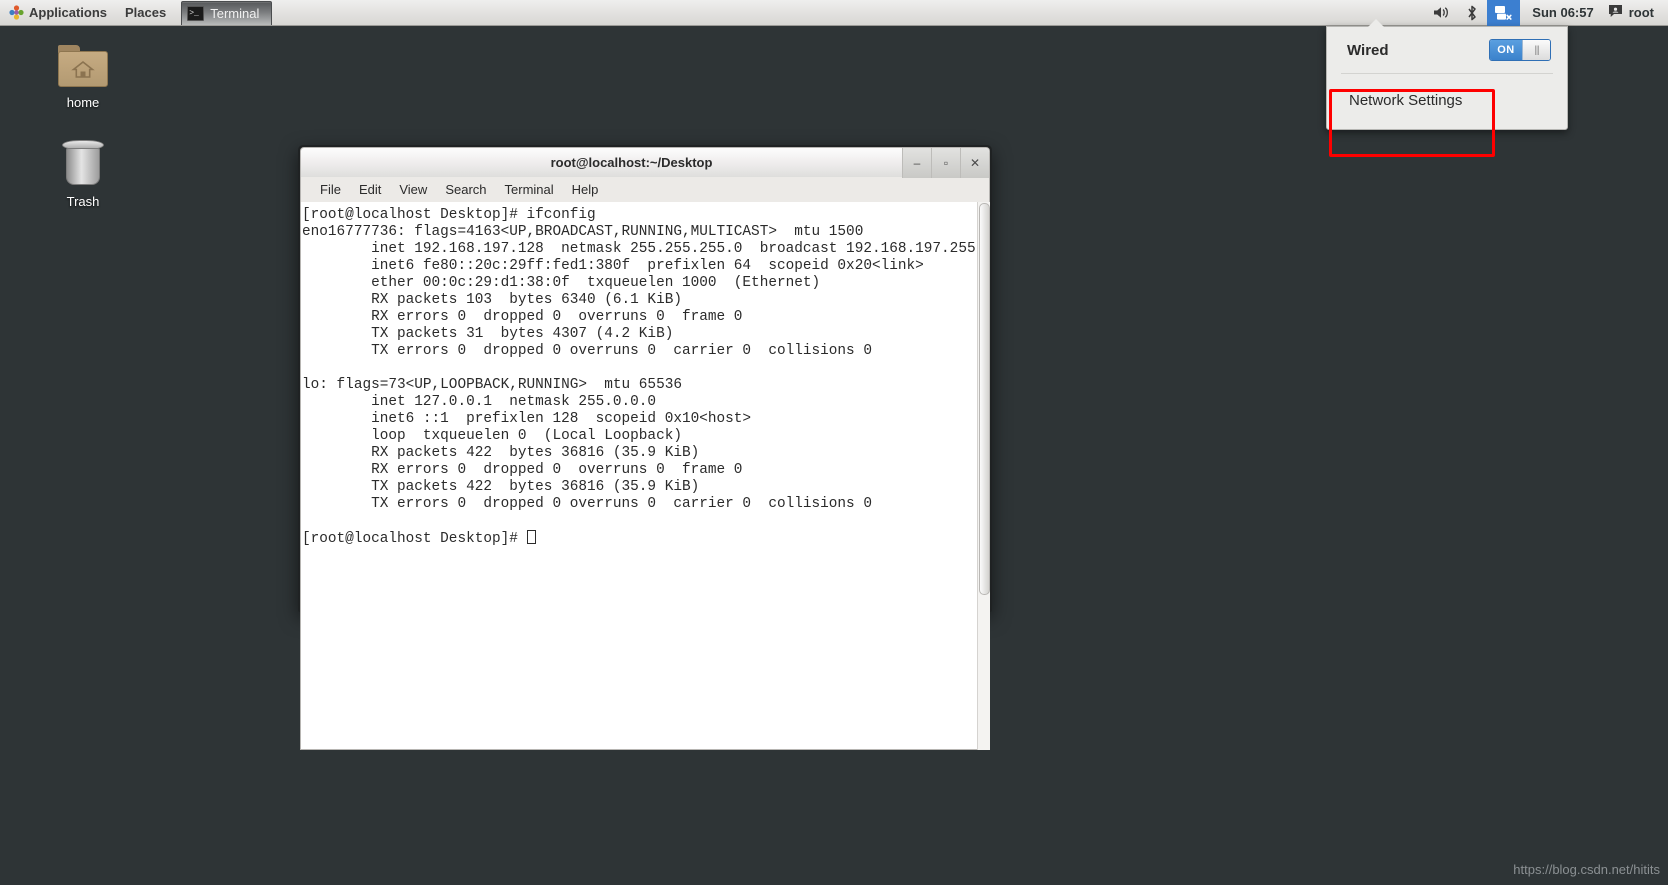 The height and width of the screenshot is (885, 1668). What do you see at coordinates (414, 539) in the screenshot?
I see `terminal-prompt: [root@localhost Desktop]#` at bounding box center [414, 539].